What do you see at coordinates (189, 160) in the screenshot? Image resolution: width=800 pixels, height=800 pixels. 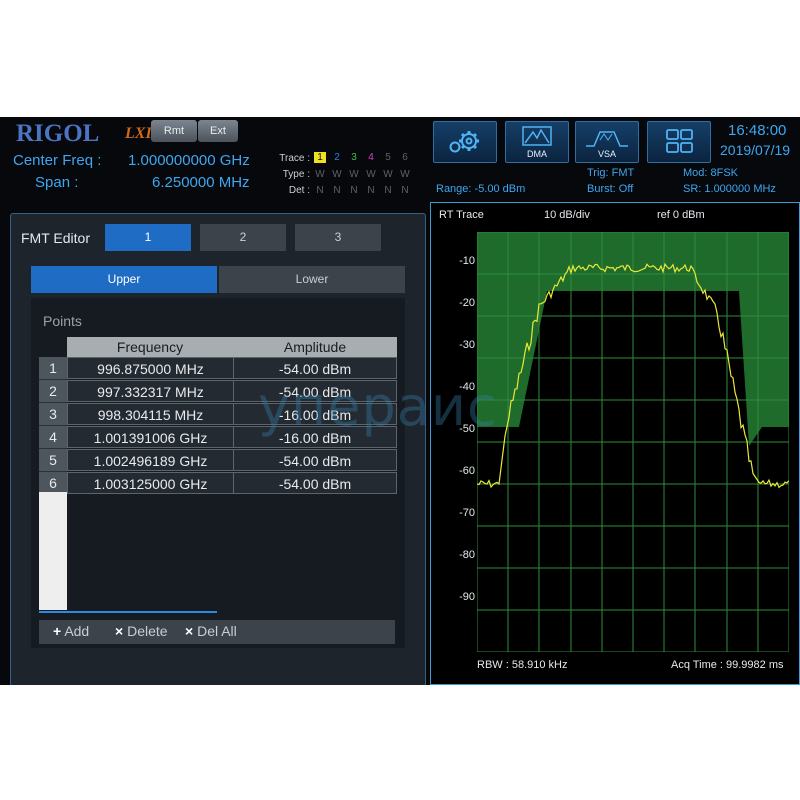 I see `center-freq-value: 1.000000000 GHz` at bounding box center [189, 160].